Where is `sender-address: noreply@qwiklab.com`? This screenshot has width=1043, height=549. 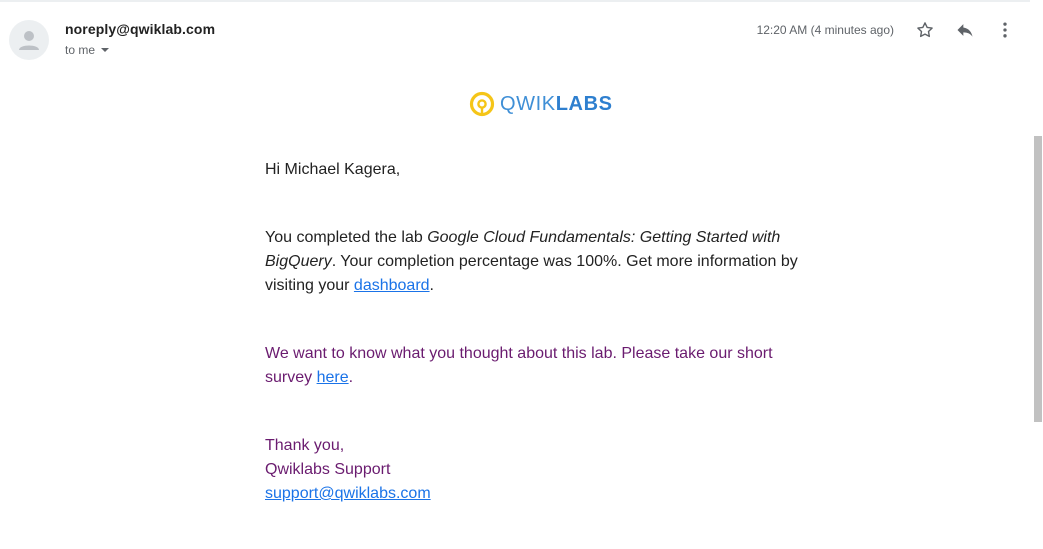
sender-address: noreply@qwiklab.com is located at coordinates (140, 29).